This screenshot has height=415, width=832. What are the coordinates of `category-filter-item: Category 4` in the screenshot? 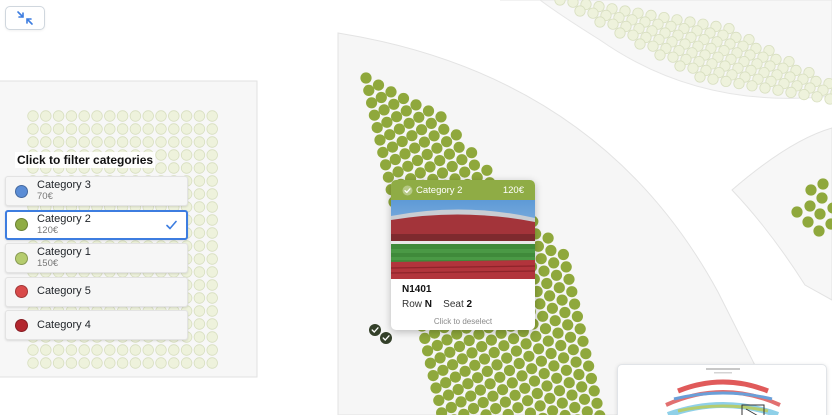 It's located at (96, 325).